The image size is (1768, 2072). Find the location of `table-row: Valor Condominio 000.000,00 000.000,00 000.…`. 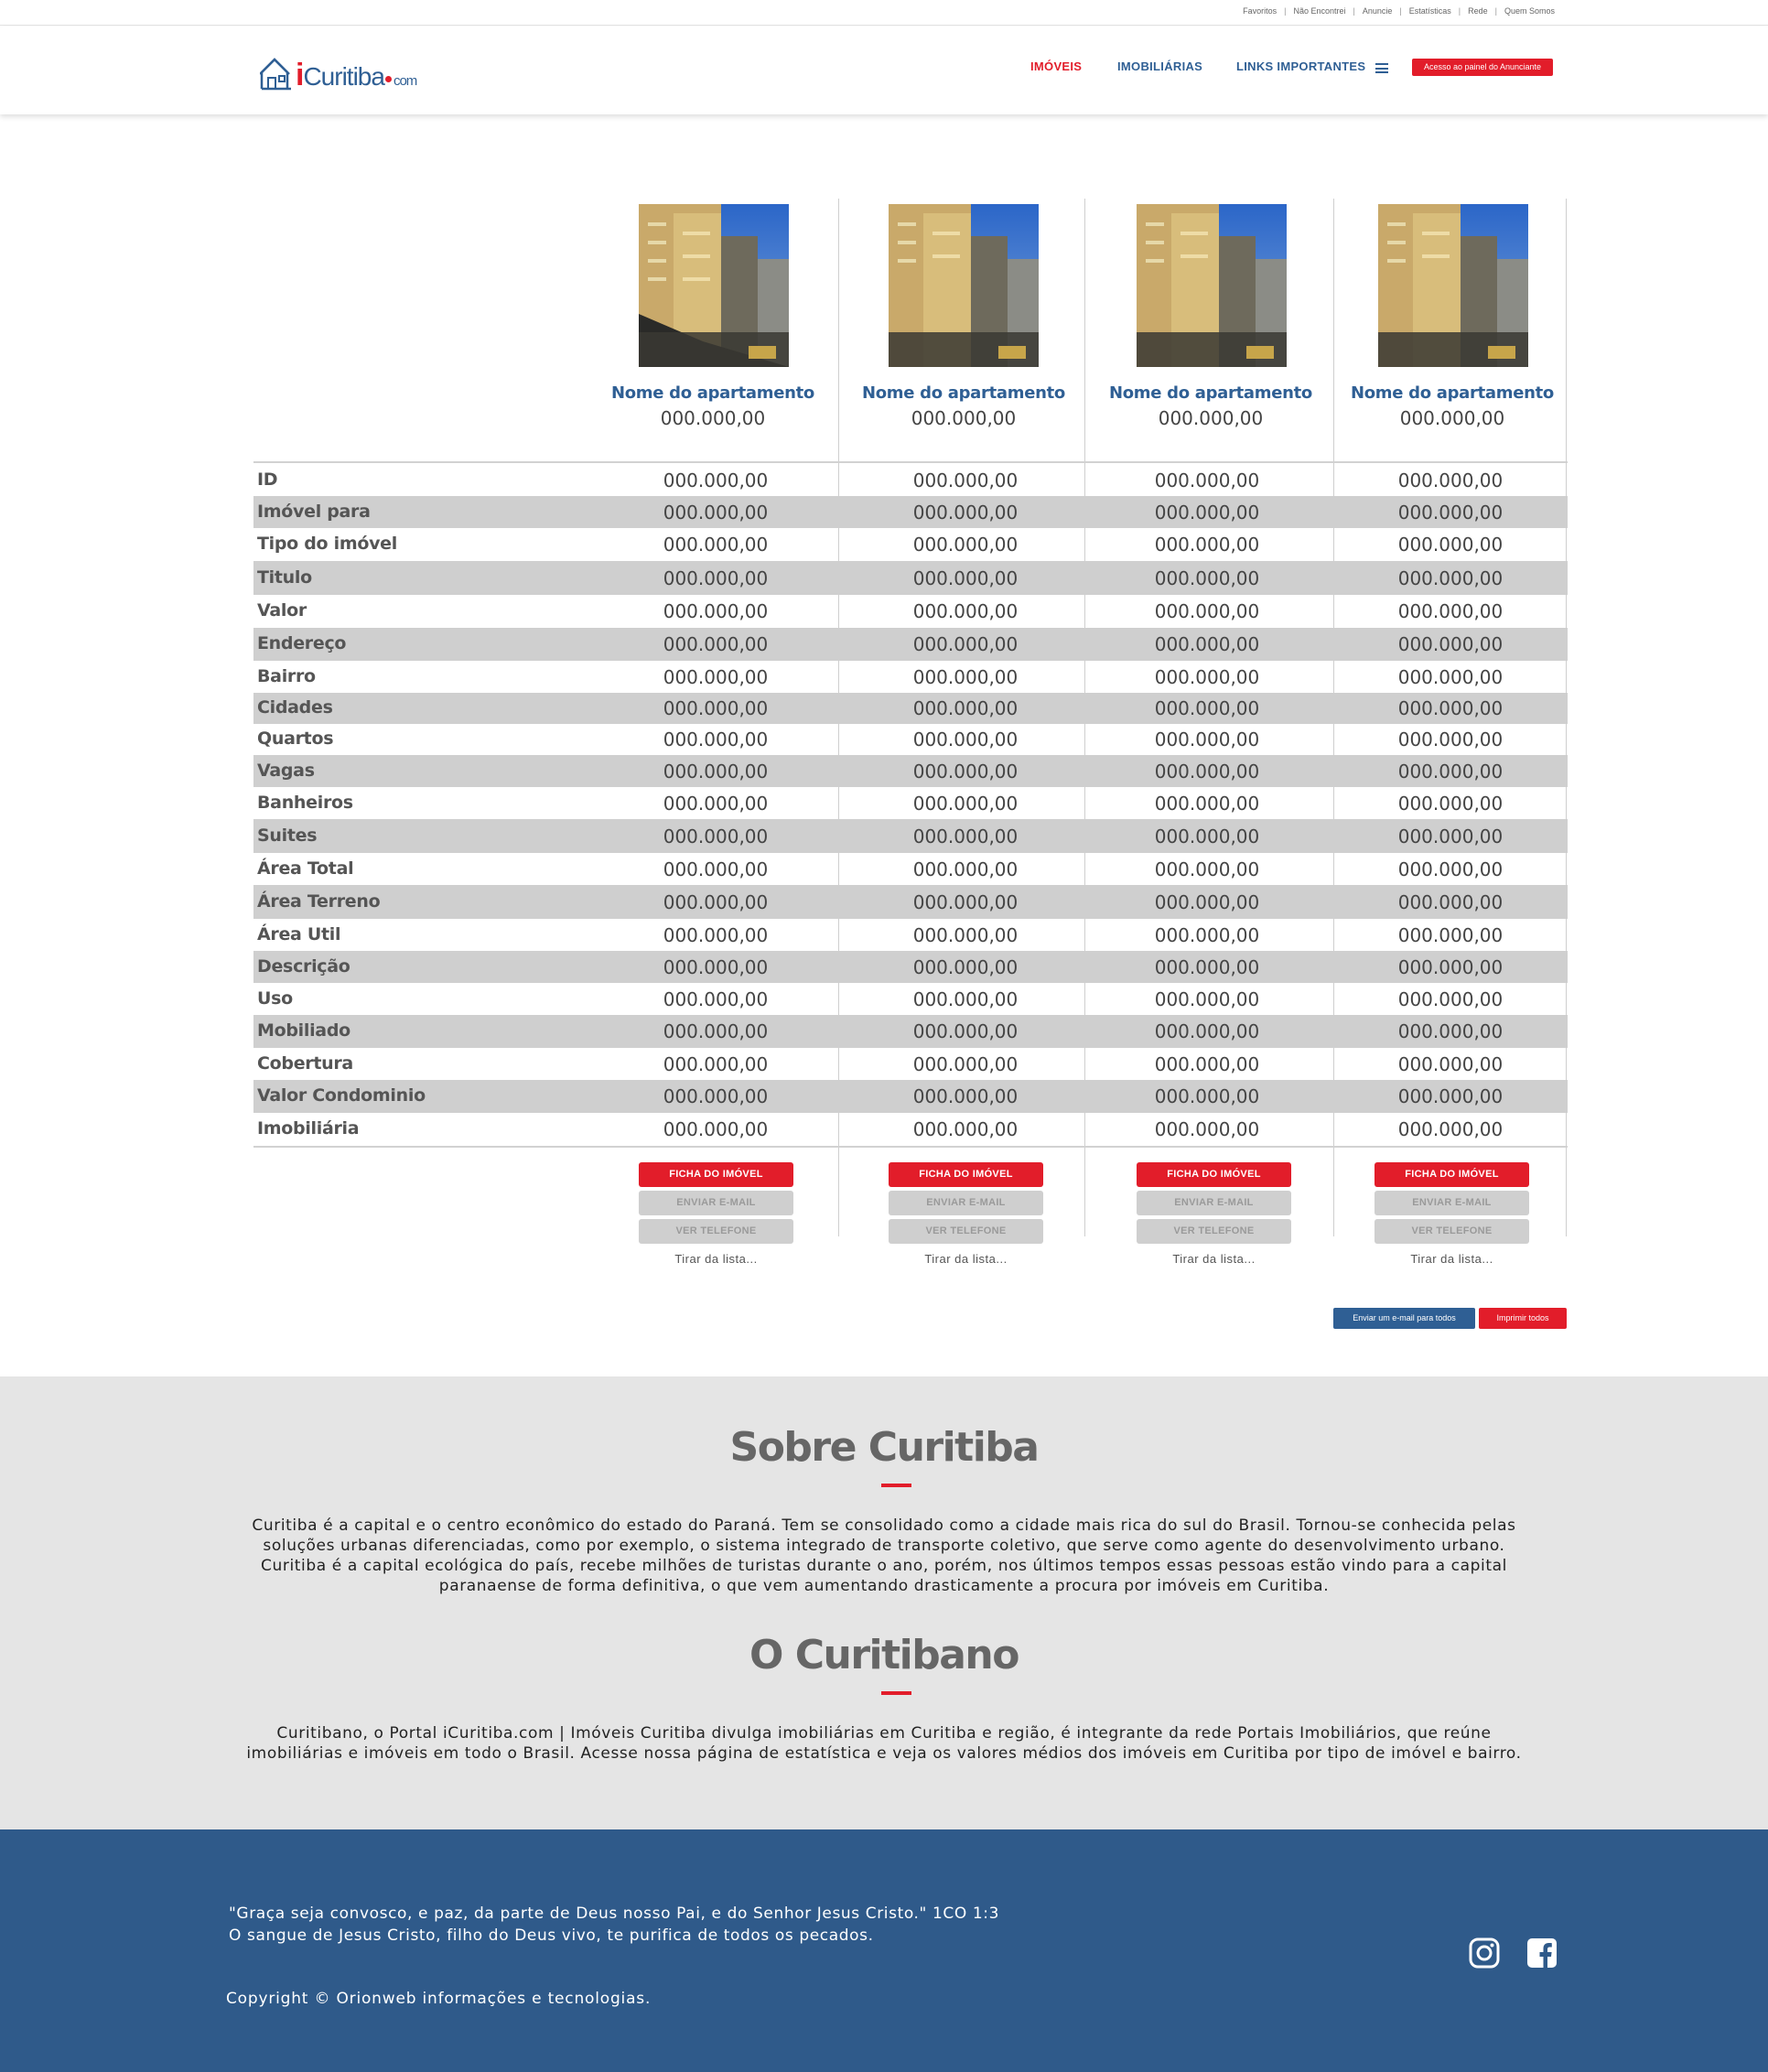

table-row: Valor Condominio 000.000,00 000.000,00 000.… is located at coordinates (910, 1096).